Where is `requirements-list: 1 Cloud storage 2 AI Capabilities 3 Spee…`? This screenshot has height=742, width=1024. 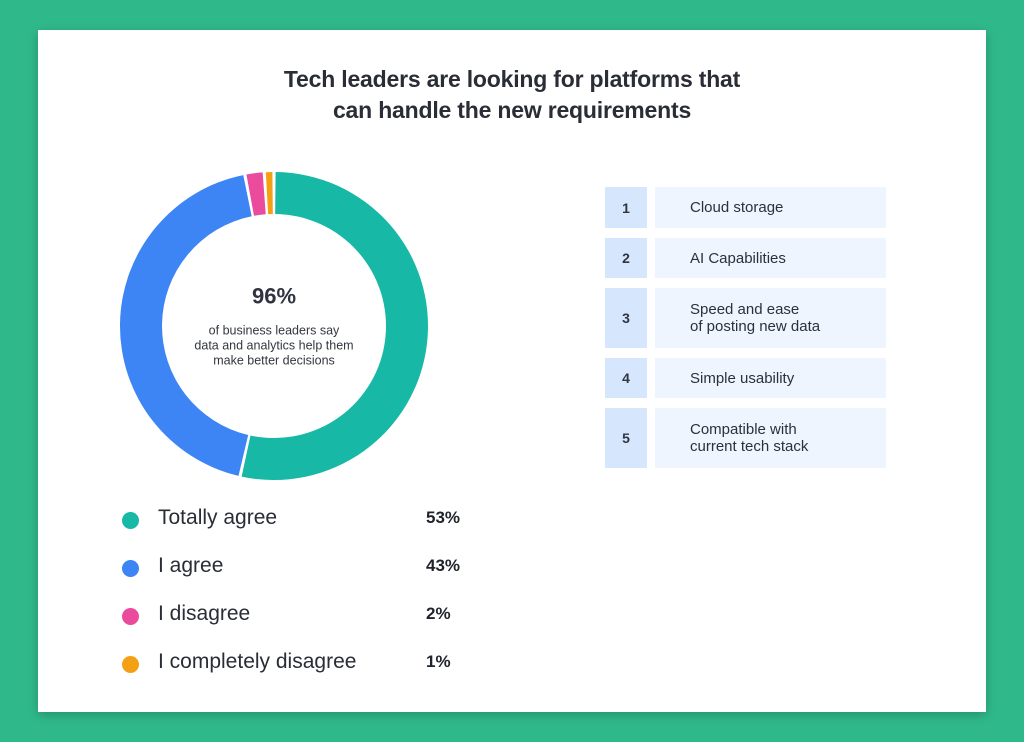
requirements-list: 1 Cloud storage 2 AI Capabilities 3 Spee… is located at coordinates (745, 332).